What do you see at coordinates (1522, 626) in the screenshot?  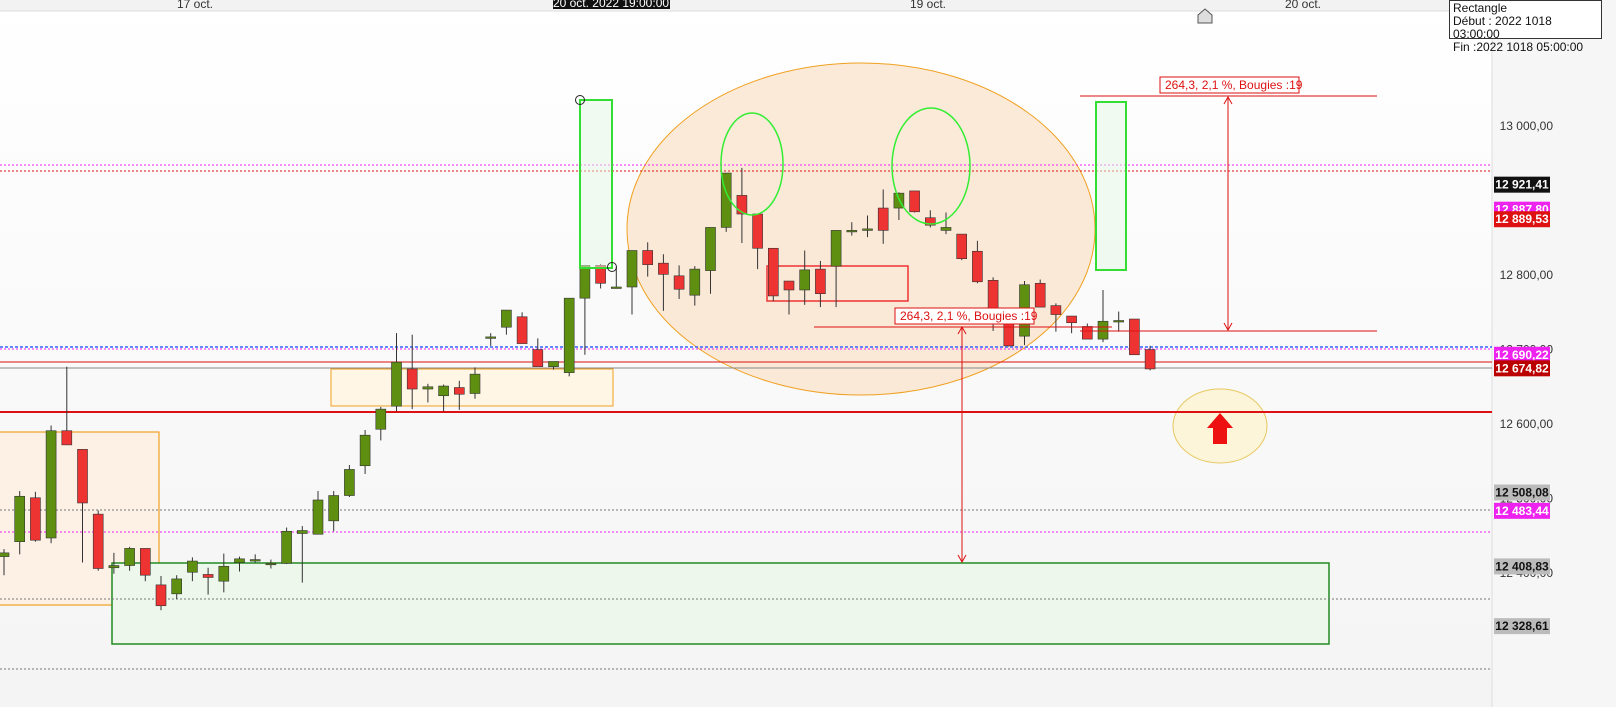 I see `price-tag-label: 12 328,61` at bounding box center [1522, 626].